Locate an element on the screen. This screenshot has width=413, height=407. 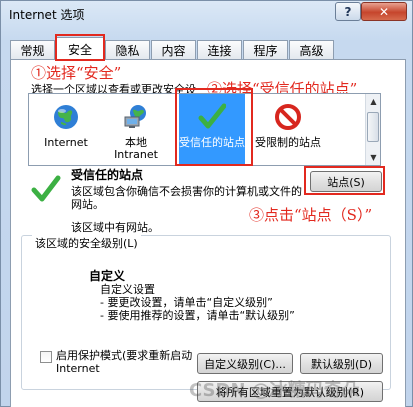
default-level-button: 默认级别(D) is located at coordinates (341, 363).